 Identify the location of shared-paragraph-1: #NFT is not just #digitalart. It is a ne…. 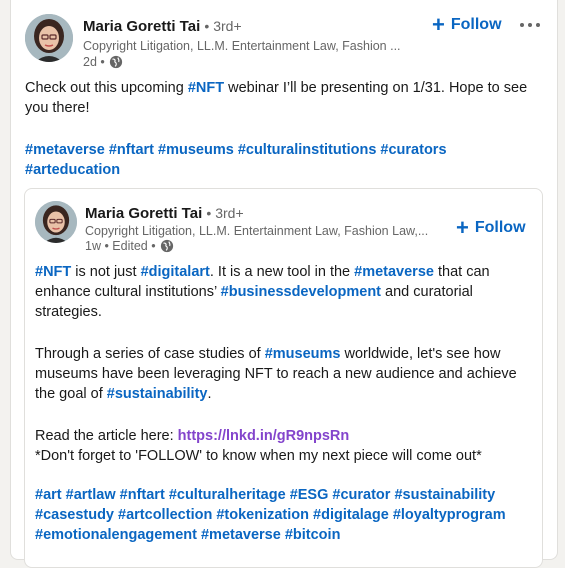
(262, 292).